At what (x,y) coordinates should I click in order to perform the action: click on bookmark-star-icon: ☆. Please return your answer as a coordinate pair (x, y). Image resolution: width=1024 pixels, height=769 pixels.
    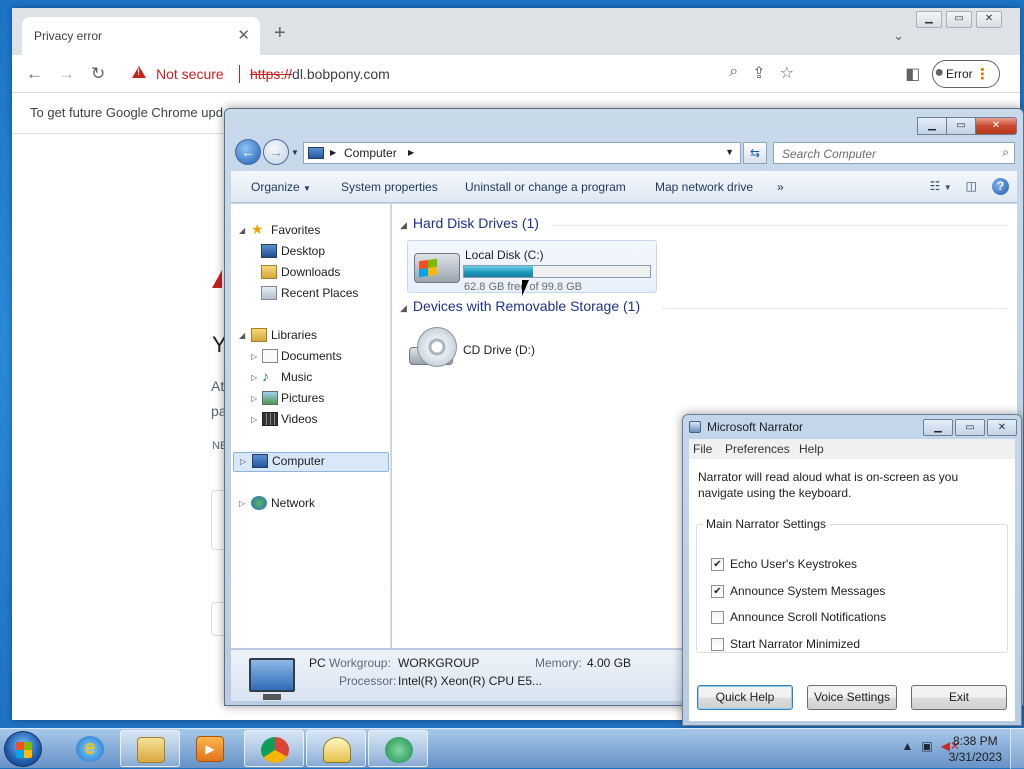
    Looking at the image, I should click on (787, 73).